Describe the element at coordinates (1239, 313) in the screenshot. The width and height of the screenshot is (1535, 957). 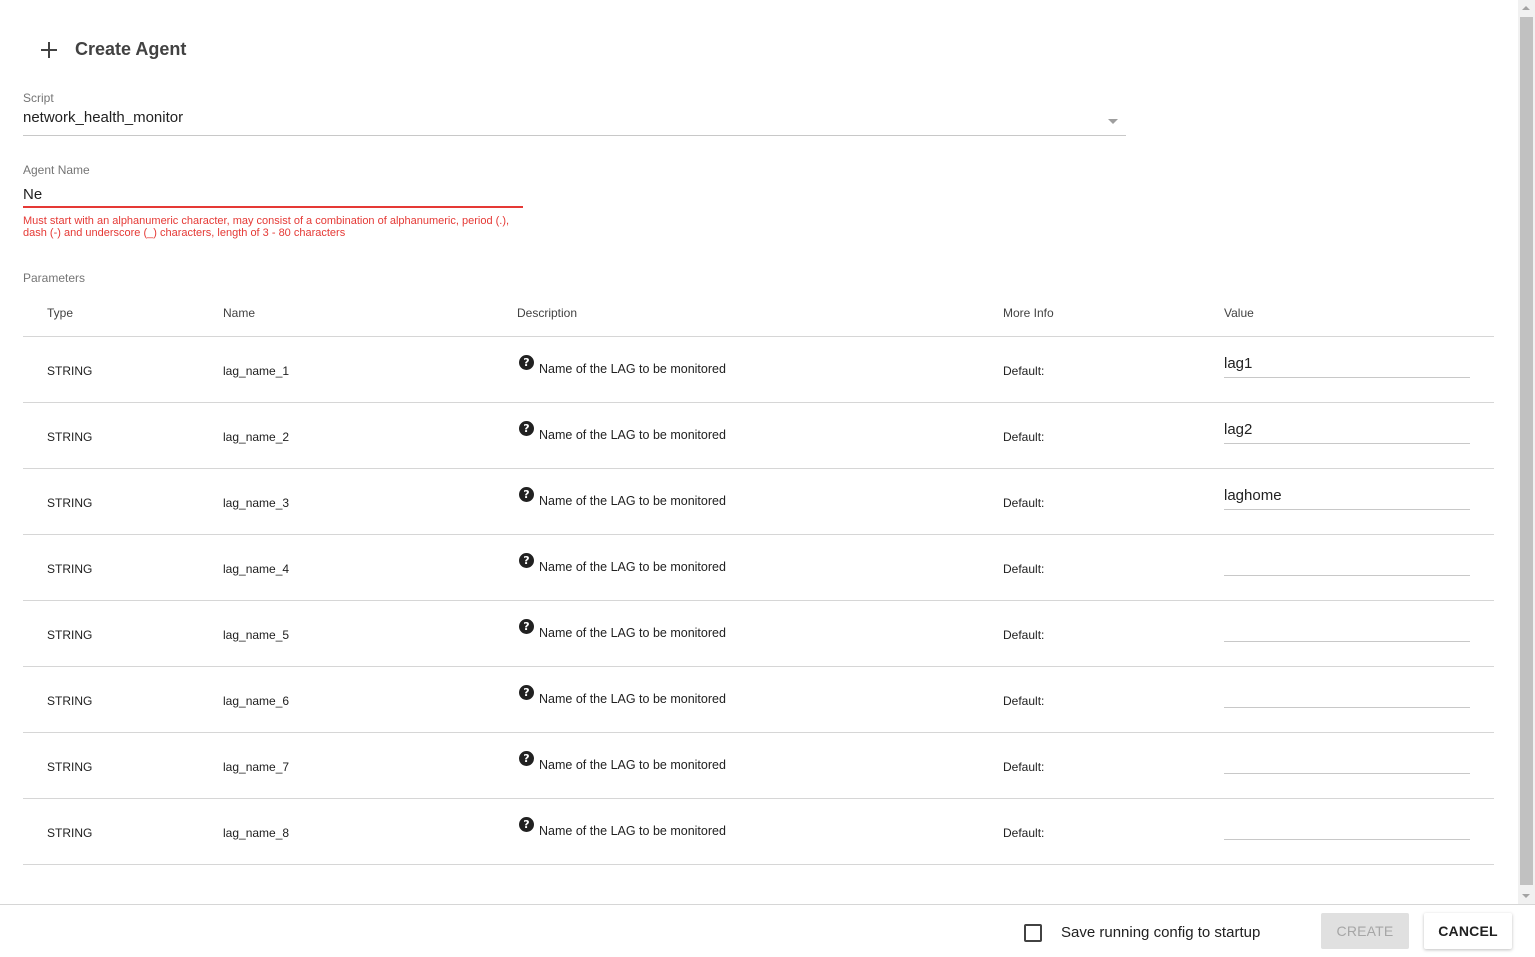
I see `column-header-value: Value` at that location.